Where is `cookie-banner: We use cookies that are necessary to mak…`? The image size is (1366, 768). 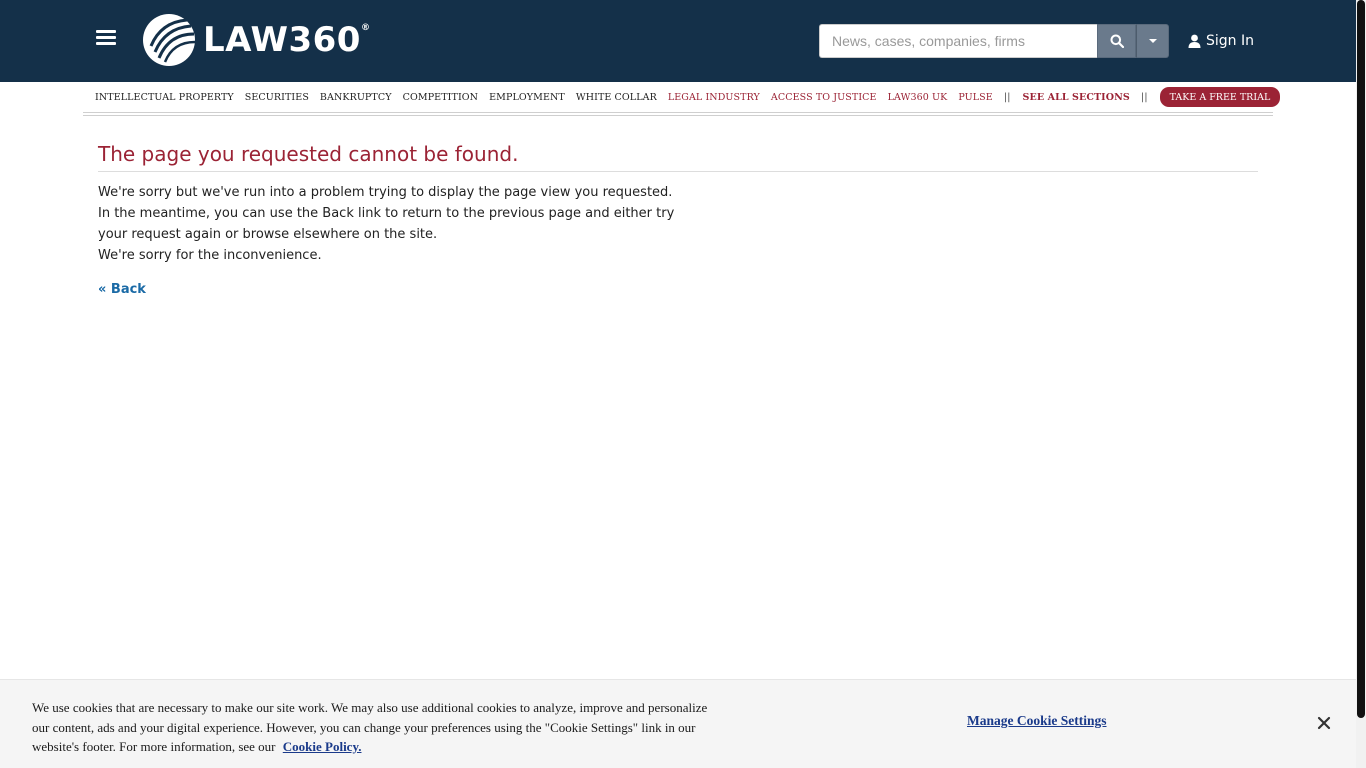 cookie-banner: We use cookies that are necessary to mak… is located at coordinates (678, 723).